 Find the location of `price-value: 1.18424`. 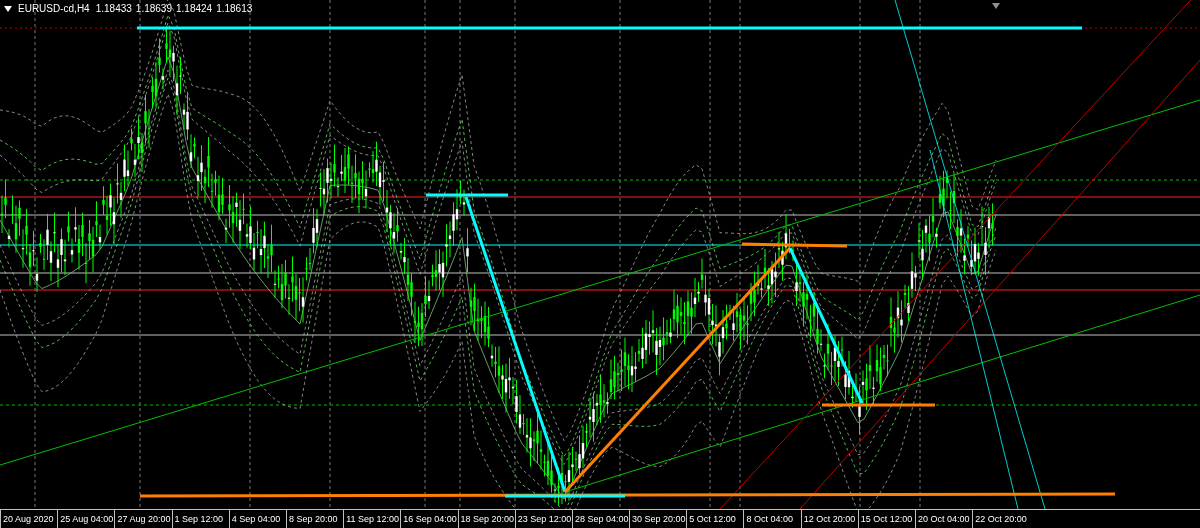

price-value: 1.18424 is located at coordinates (194, 8).